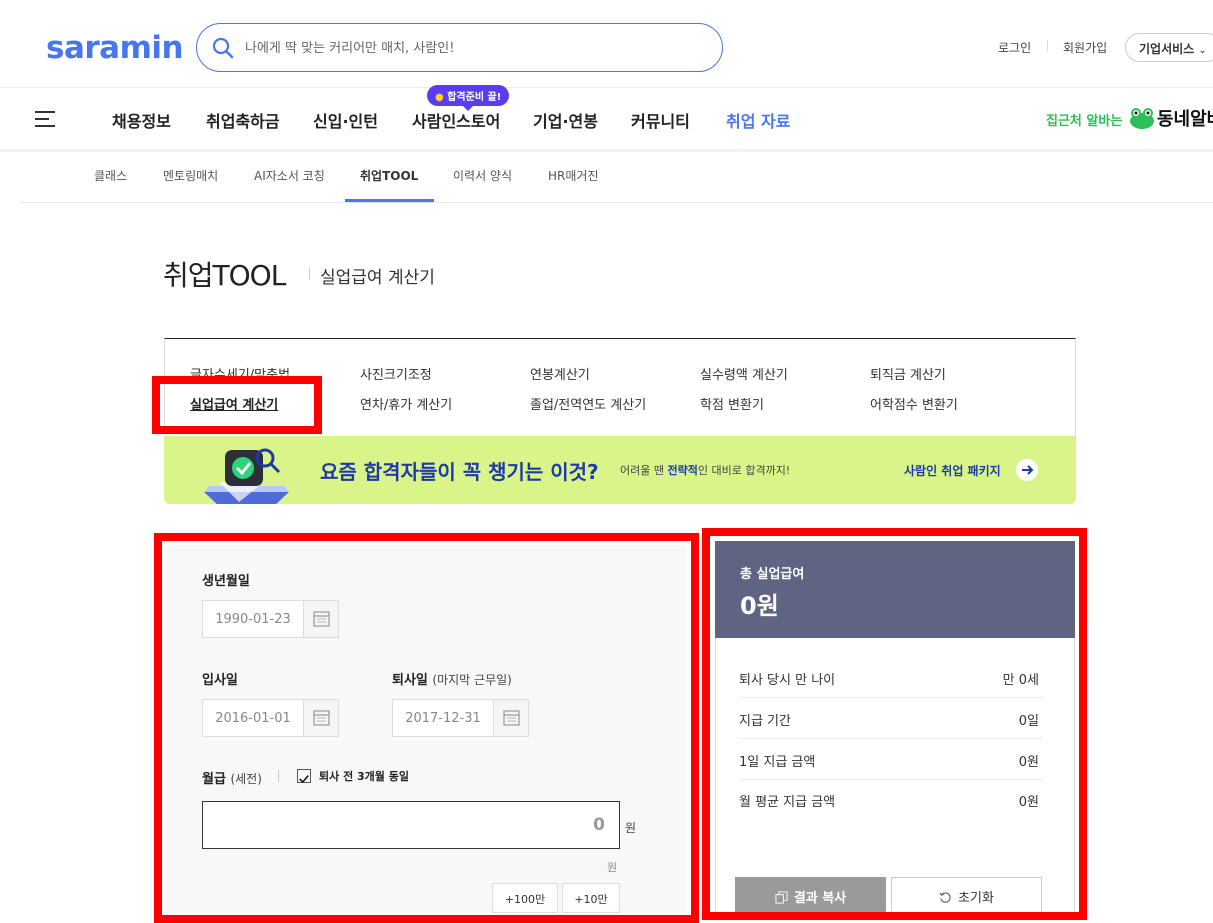 The height and width of the screenshot is (923, 1213). What do you see at coordinates (377, 278) in the screenshot?
I see `page-subtitle: 실업급여 계산기` at bounding box center [377, 278].